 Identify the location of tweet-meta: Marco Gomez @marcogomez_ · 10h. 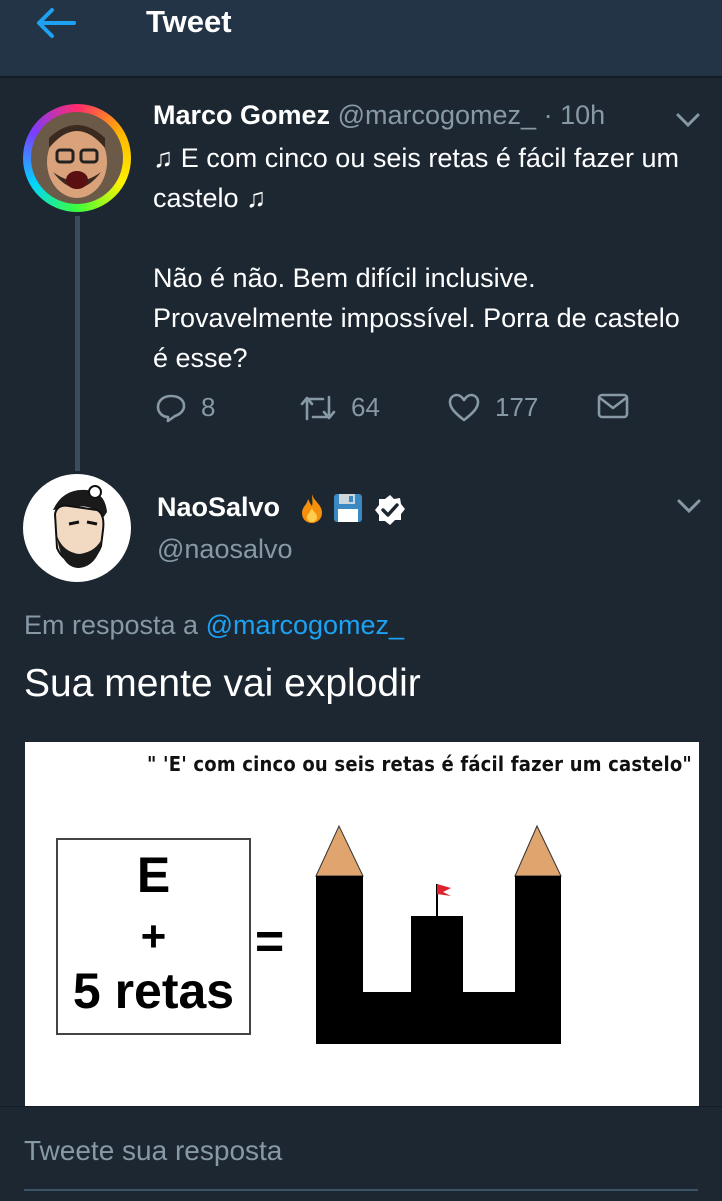
(379, 115).